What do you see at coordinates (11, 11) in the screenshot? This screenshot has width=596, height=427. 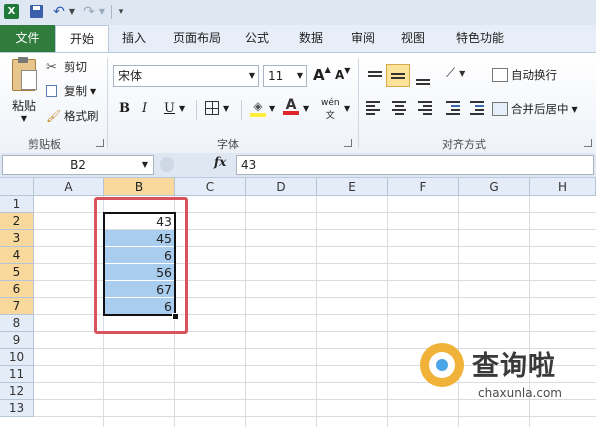 I see `excel-icon: X` at bounding box center [11, 11].